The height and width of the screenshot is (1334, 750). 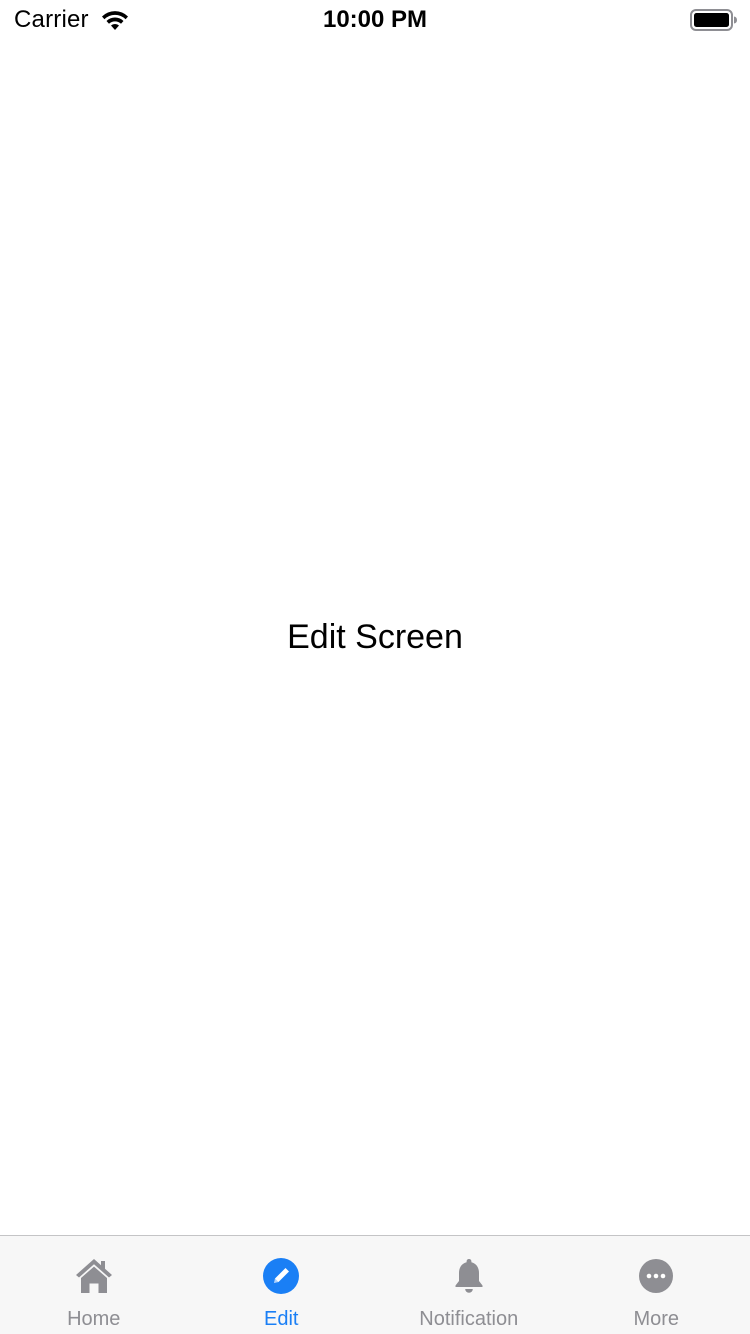 I want to click on tab-home-label: Home, so click(x=94, y=1319).